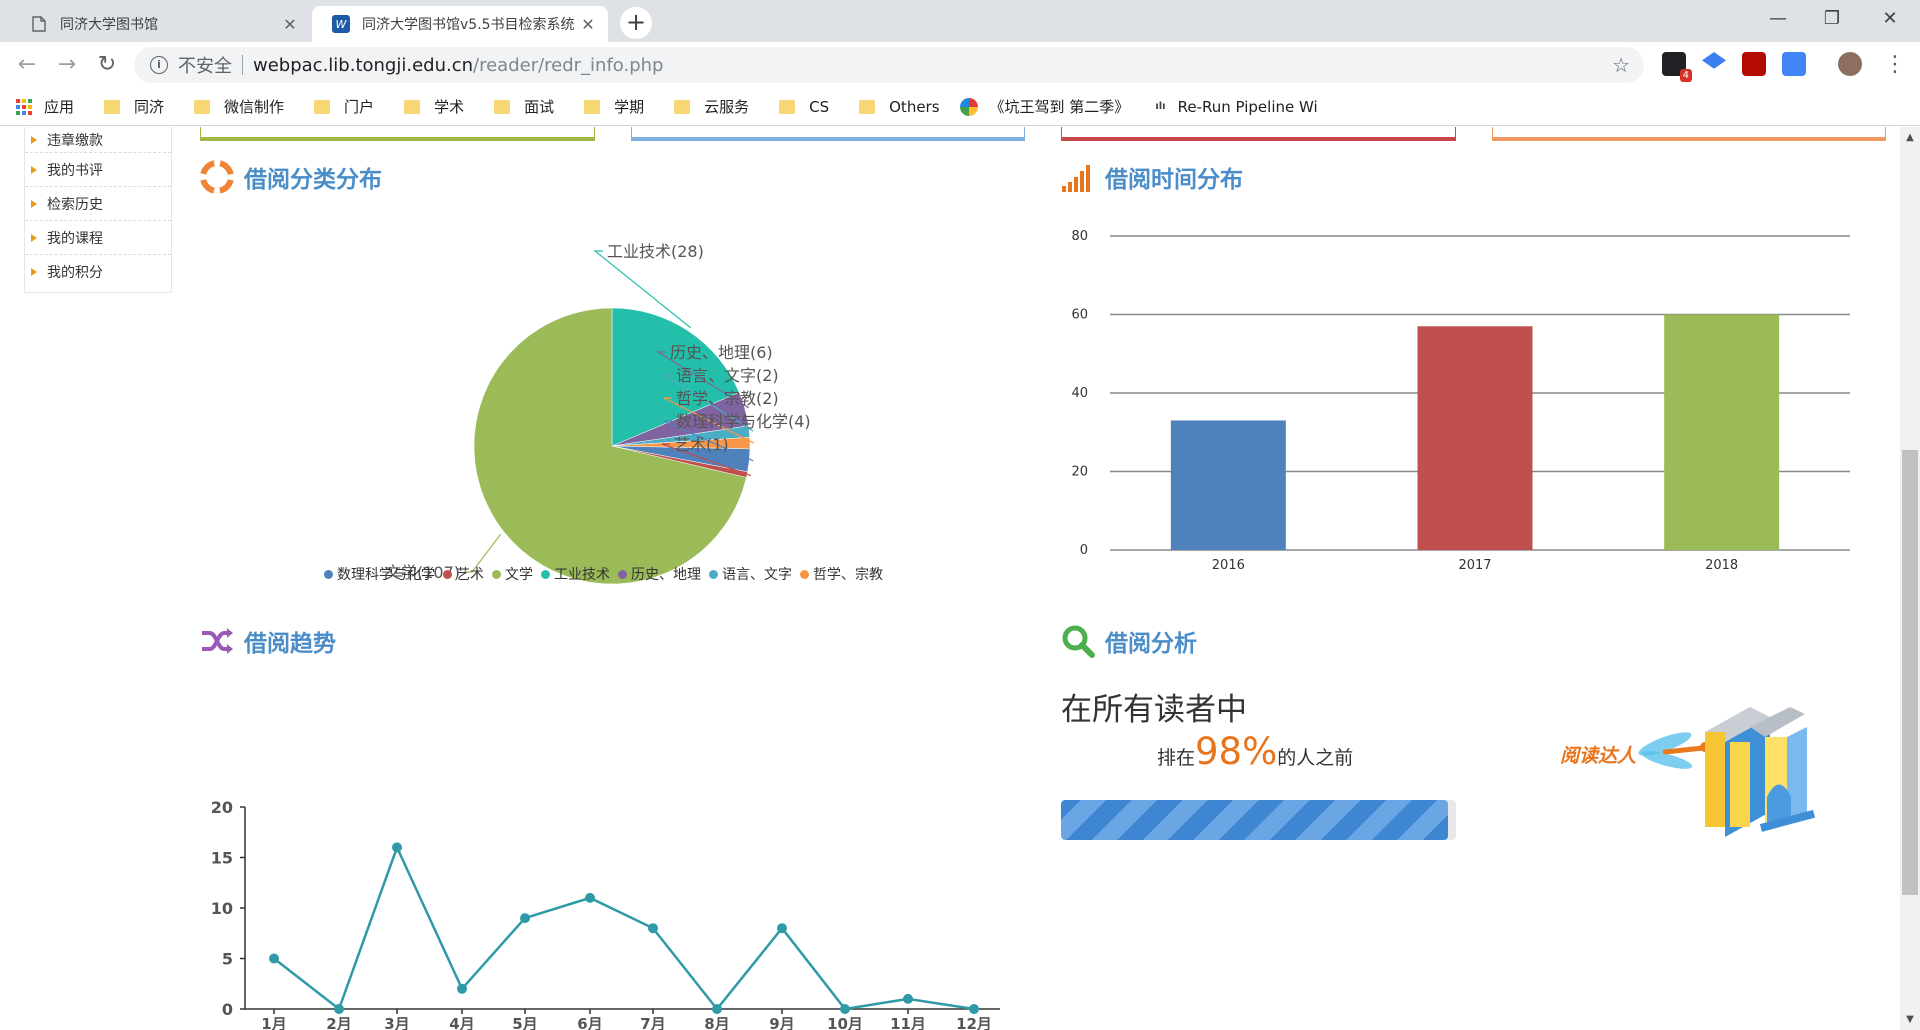 Image resolution: width=1920 pixels, height=1030 pixels. Describe the element at coordinates (460, 24) in the screenshot. I see `tab-opac: W 同济大学图书馆v5.5书目检索系统 ✕` at that location.